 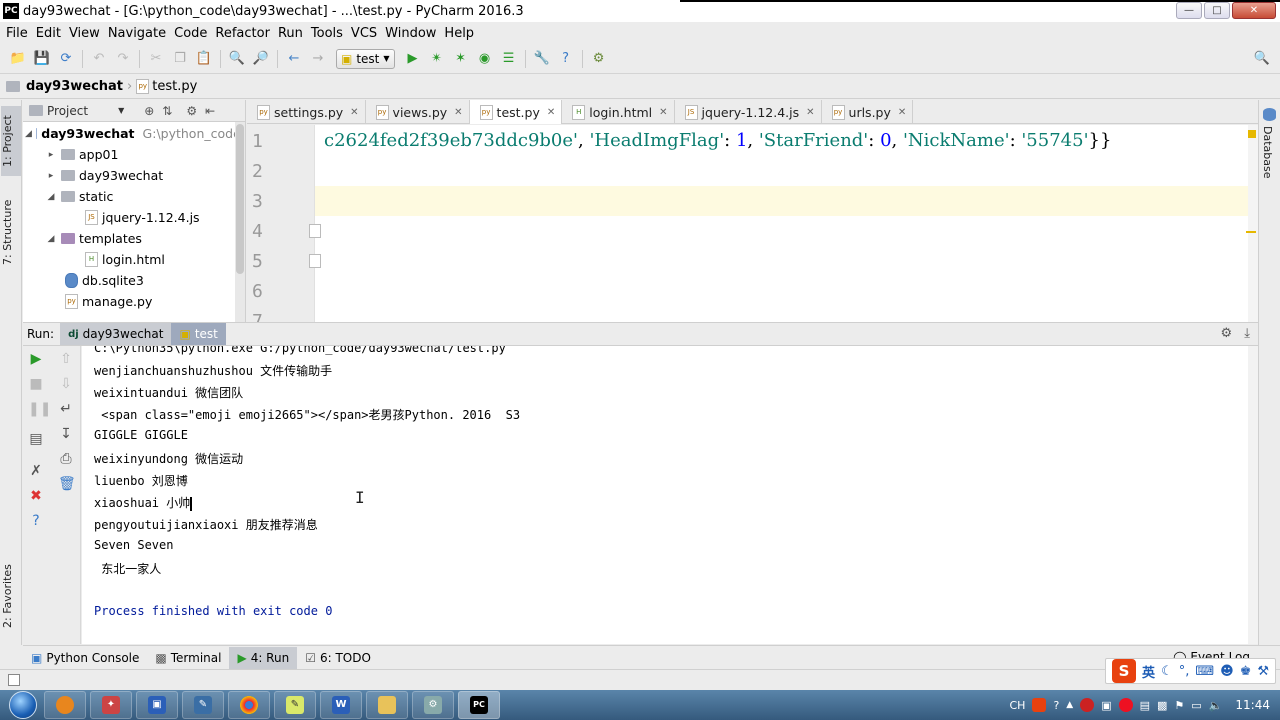 What do you see at coordinates (461, 59) in the screenshot?
I see `coverage-icon: ✶` at bounding box center [461, 59].